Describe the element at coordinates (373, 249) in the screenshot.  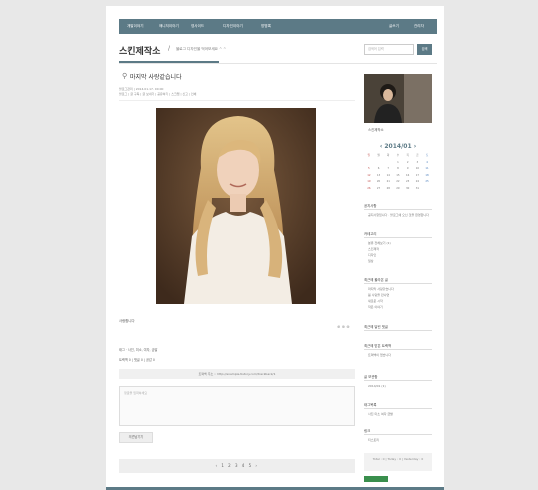
I see `category-item: 스킨제작` at that location.